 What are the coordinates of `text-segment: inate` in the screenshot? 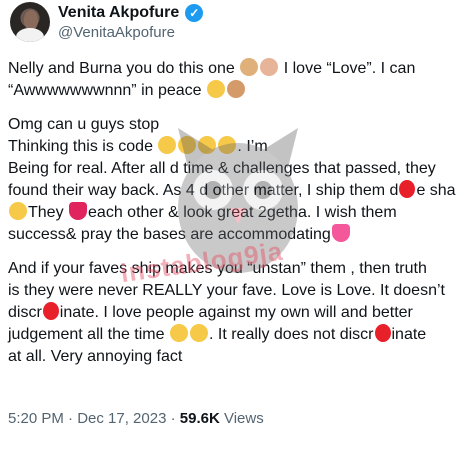 It's located at (409, 334).